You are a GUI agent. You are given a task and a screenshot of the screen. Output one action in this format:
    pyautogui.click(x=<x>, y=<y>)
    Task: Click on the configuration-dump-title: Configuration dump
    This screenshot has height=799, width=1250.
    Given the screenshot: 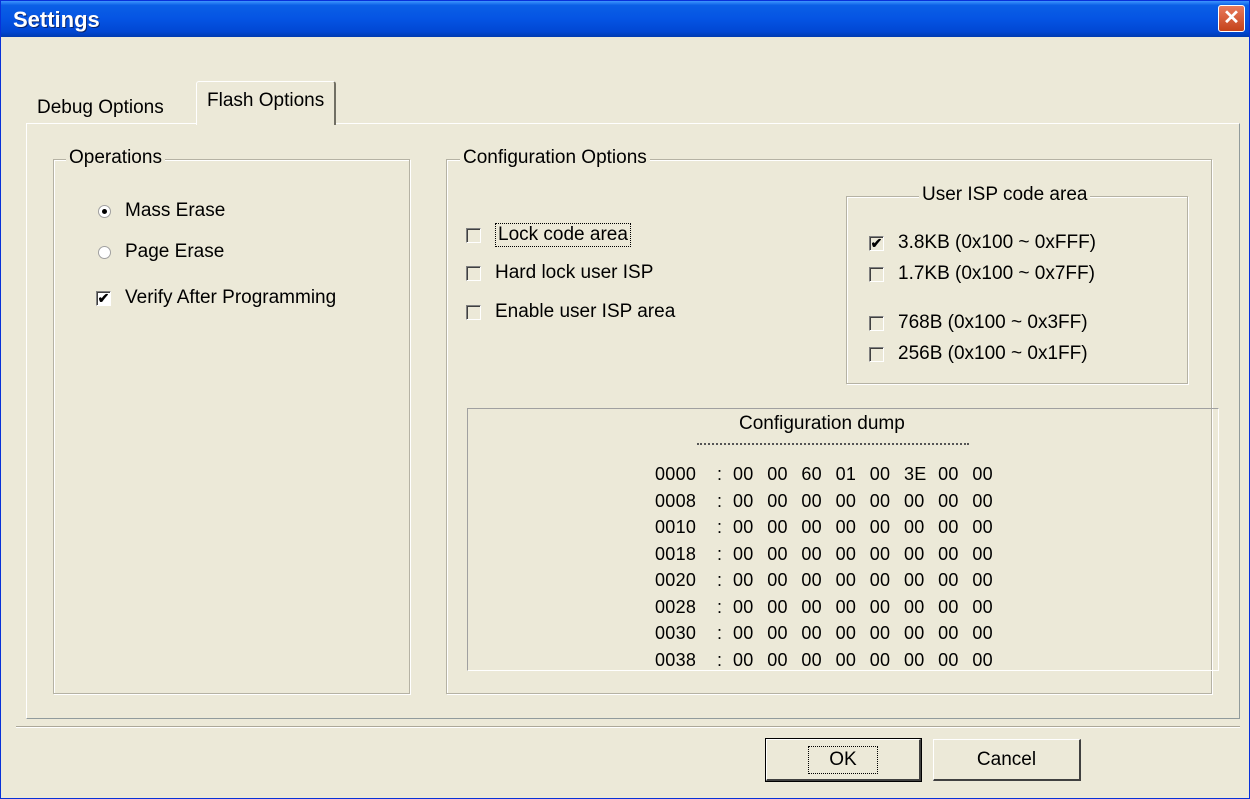 What is the action you would take?
    pyautogui.click(x=822, y=423)
    